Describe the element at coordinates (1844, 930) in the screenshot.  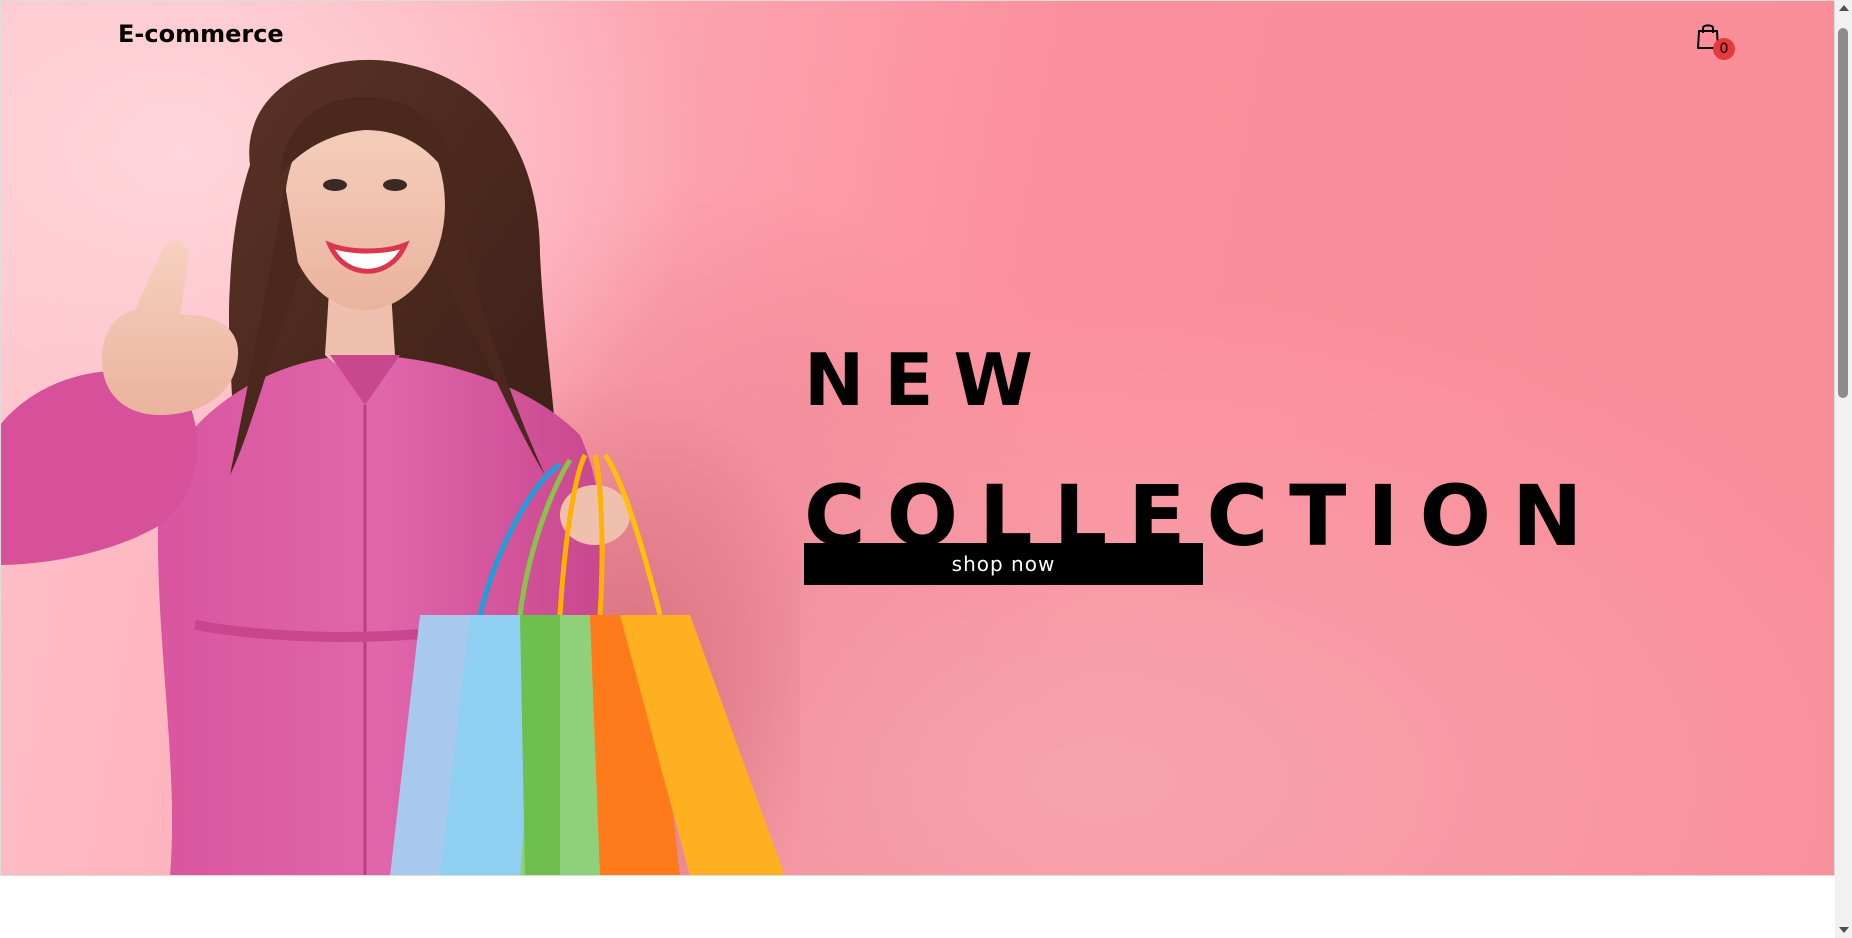
I see `scroll-down-icon` at that location.